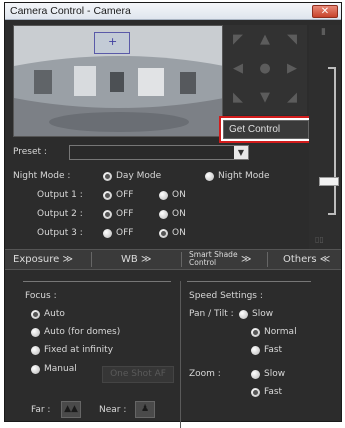 This screenshot has height=428, width=345. I want to click on mountain-icon: ▲▲, so click(71, 409).